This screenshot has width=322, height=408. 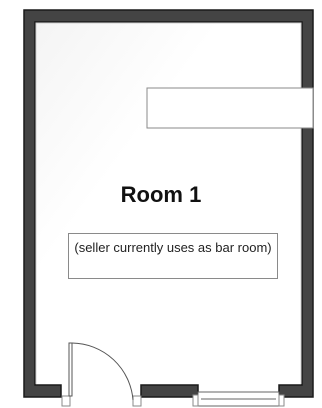 What do you see at coordinates (161, 194) in the screenshot?
I see `room-title: Room 1` at bounding box center [161, 194].